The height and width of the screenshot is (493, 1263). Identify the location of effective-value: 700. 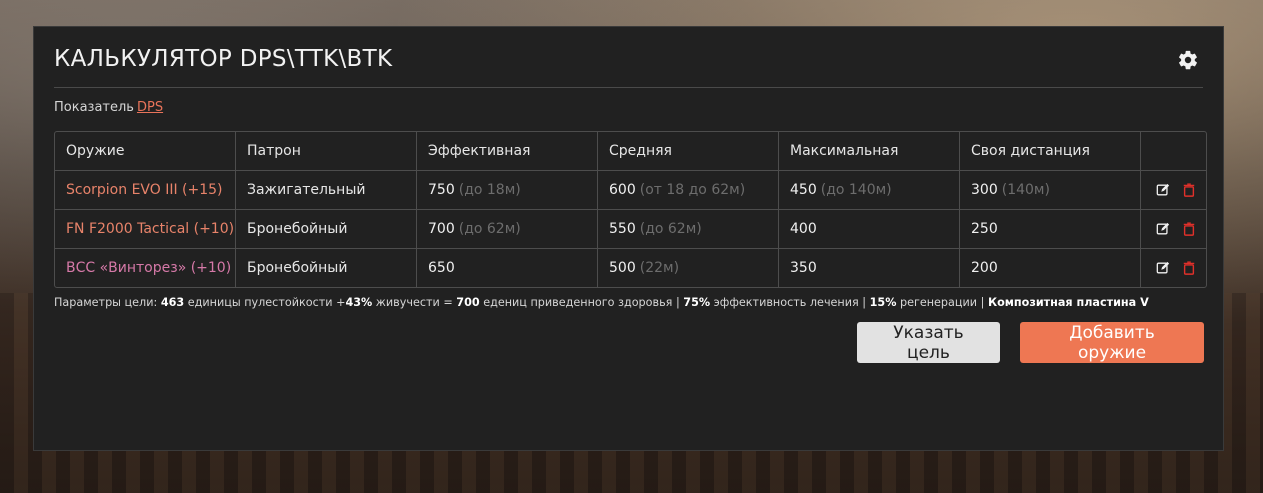
(441, 229).